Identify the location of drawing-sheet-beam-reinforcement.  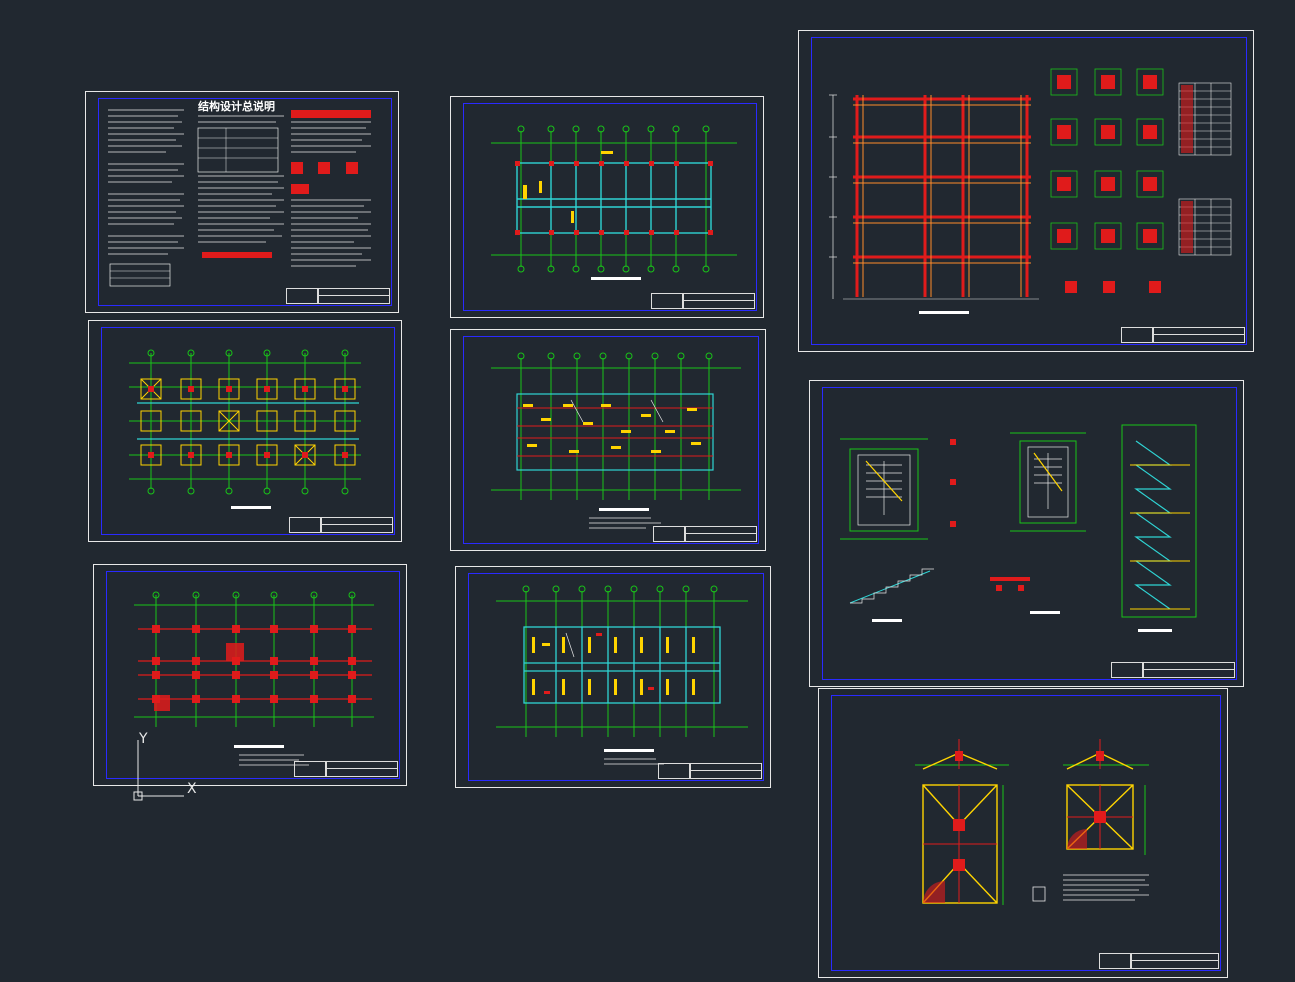
(608, 440).